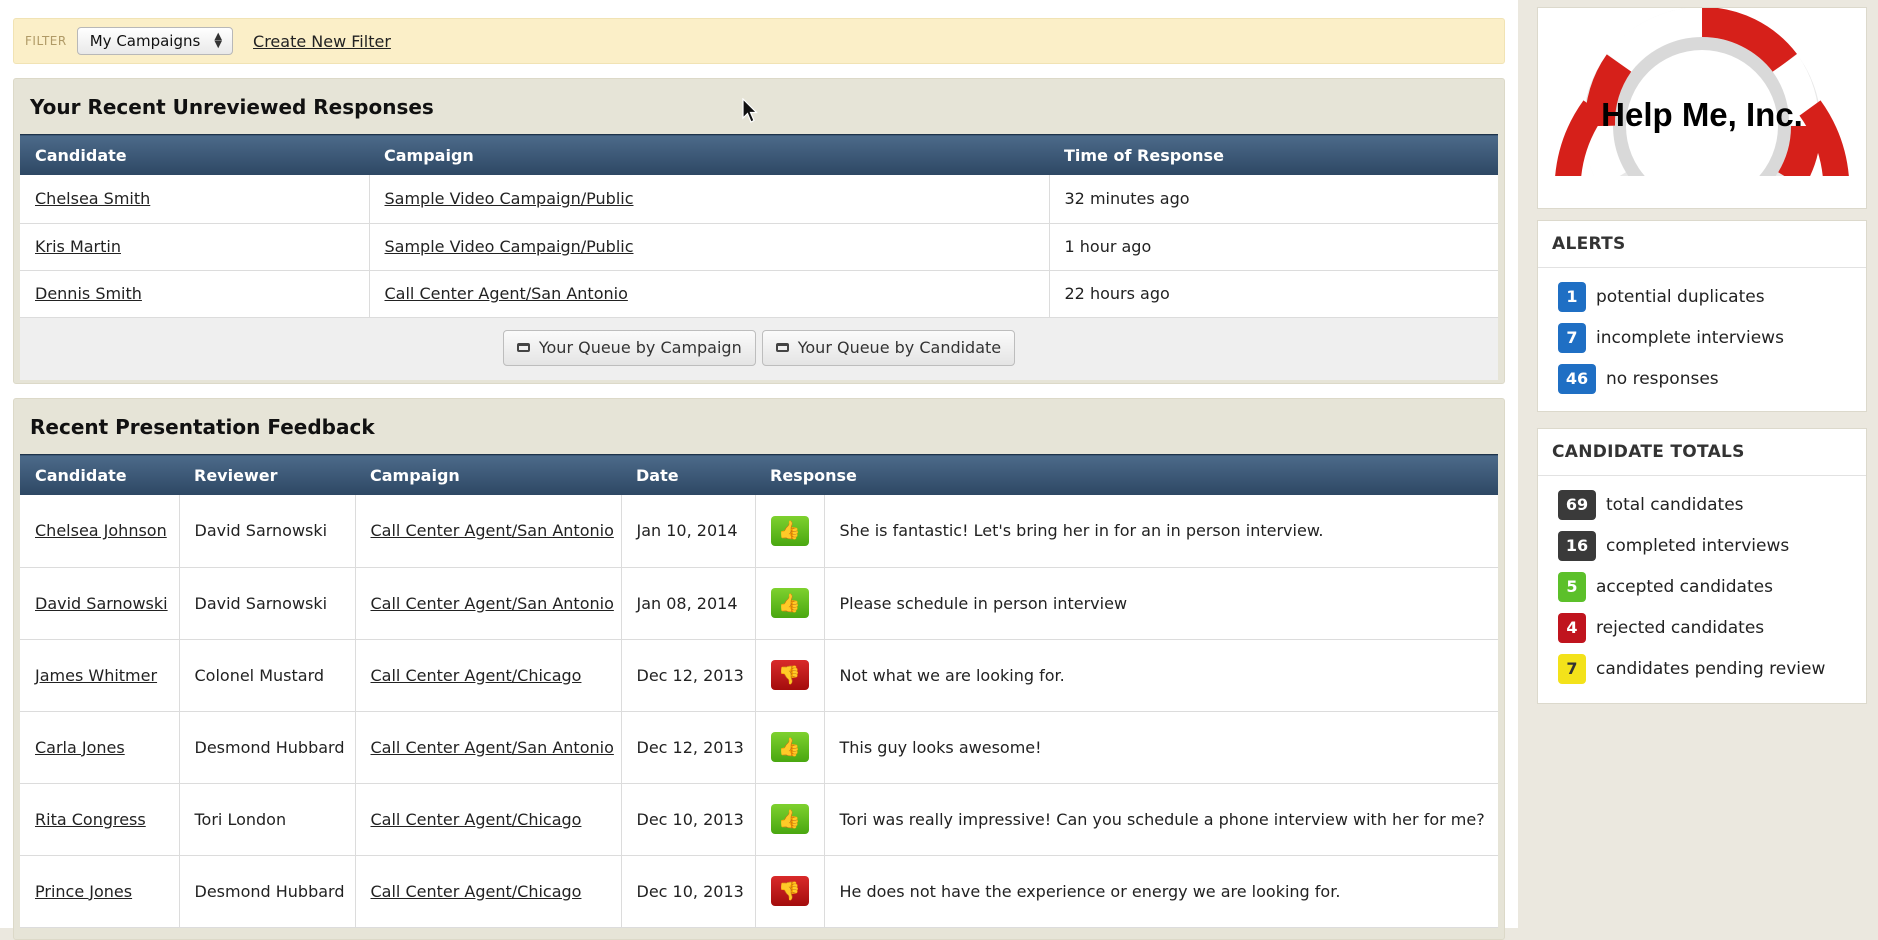  What do you see at coordinates (1126, 474) in the screenshot?
I see `col-response: Response` at bounding box center [1126, 474].